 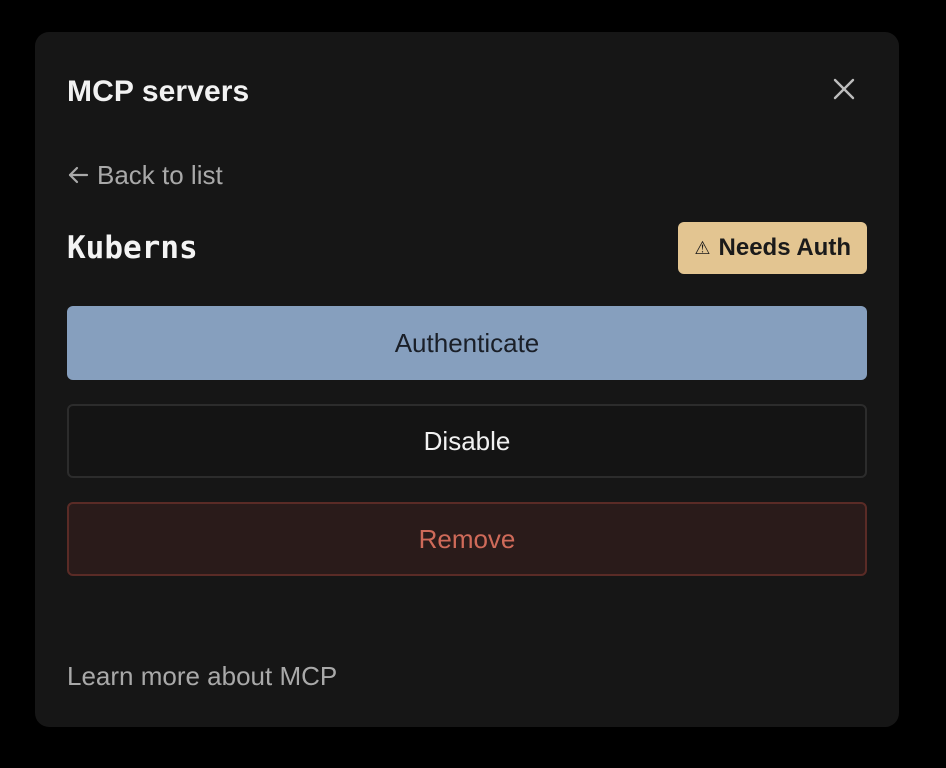 I want to click on disable-button: Disable, so click(x=467, y=441).